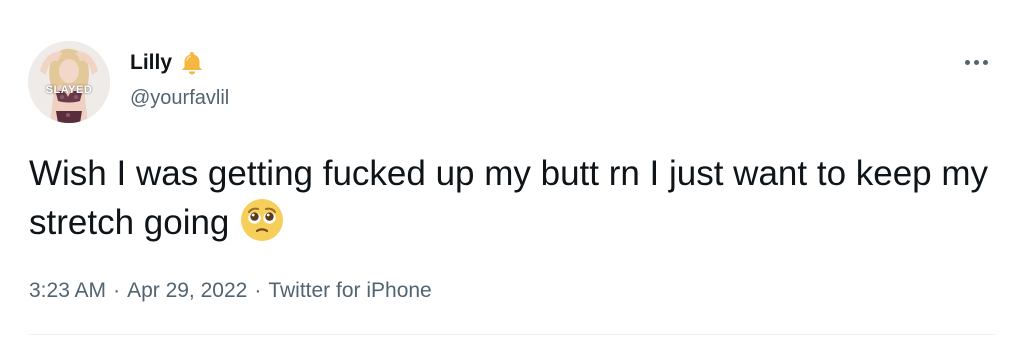 The width and height of the screenshot is (1024, 339). What do you see at coordinates (151, 63) in the screenshot?
I see `display-name: Lilly` at bounding box center [151, 63].